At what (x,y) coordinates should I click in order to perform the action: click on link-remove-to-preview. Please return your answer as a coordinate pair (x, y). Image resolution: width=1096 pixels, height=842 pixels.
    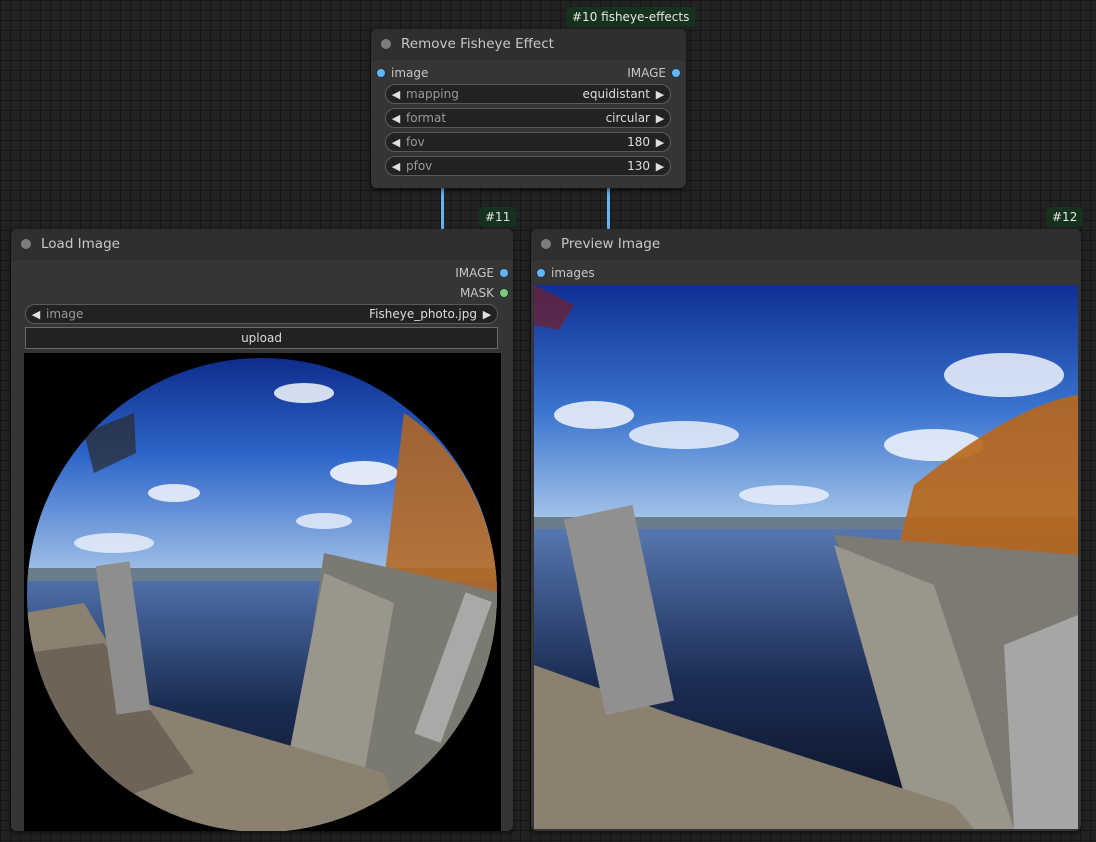
    Looking at the image, I should click on (608, 208).